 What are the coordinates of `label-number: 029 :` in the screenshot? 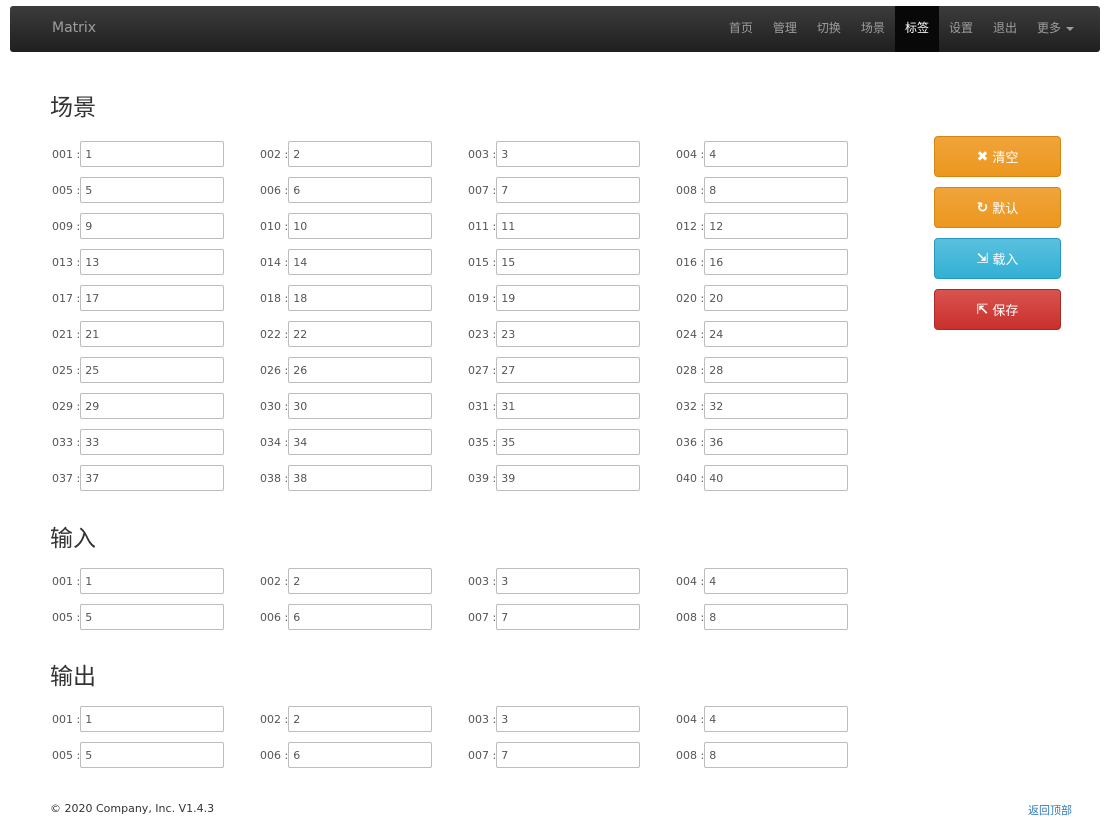 It's located at (66, 406).